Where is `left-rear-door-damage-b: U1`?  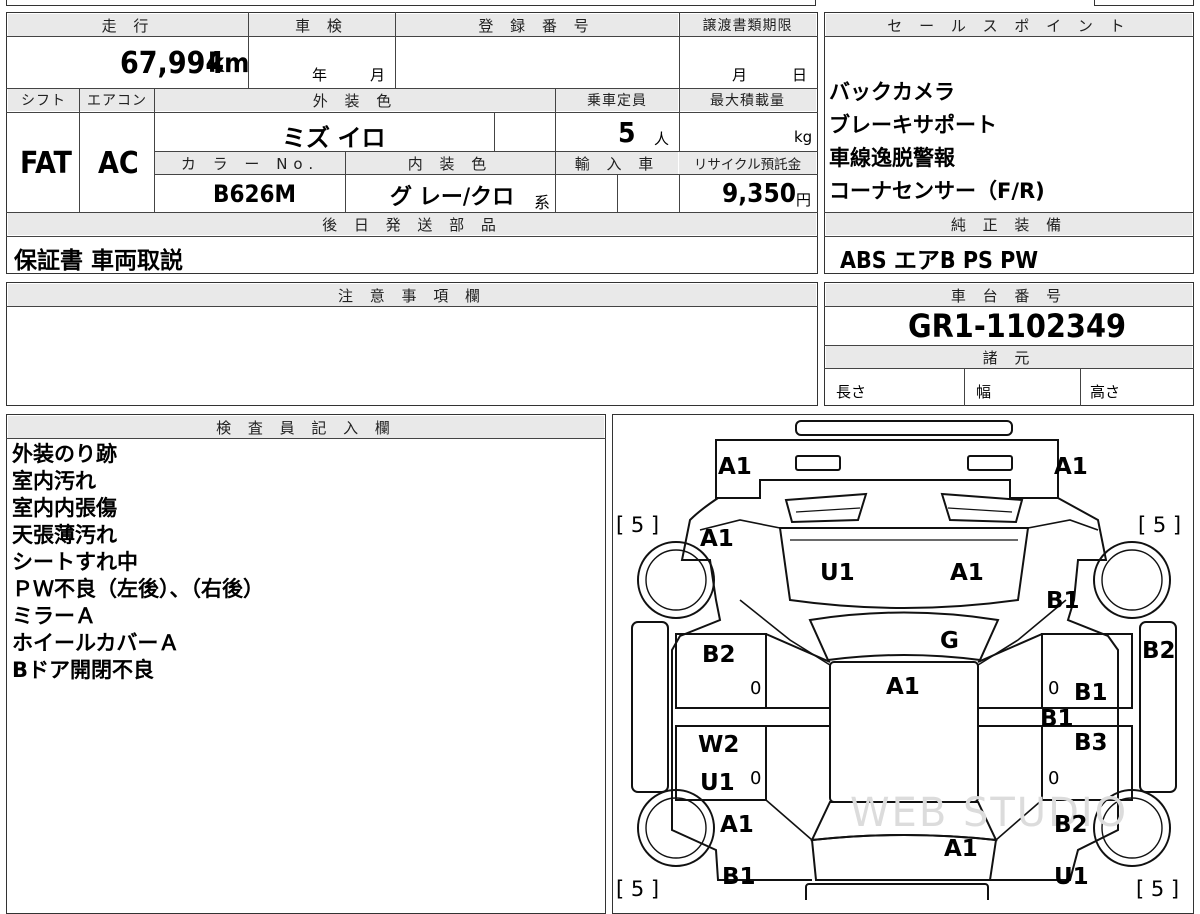 left-rear-door-damage-b: U1 is located at coordinates (717, 783).